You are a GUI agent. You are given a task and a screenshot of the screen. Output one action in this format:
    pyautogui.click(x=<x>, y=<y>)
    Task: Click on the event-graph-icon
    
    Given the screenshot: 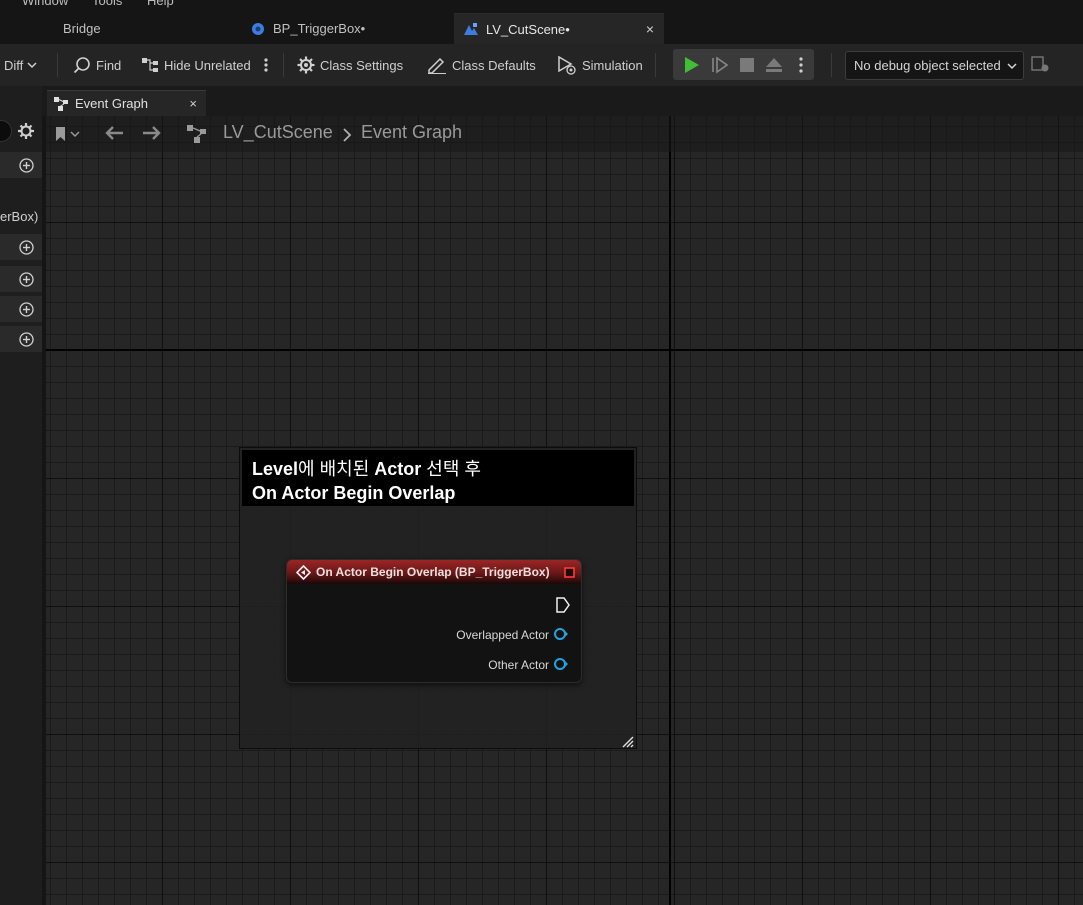 What is the action you would take?
    pyautogui.click(x=61, y=103)
    